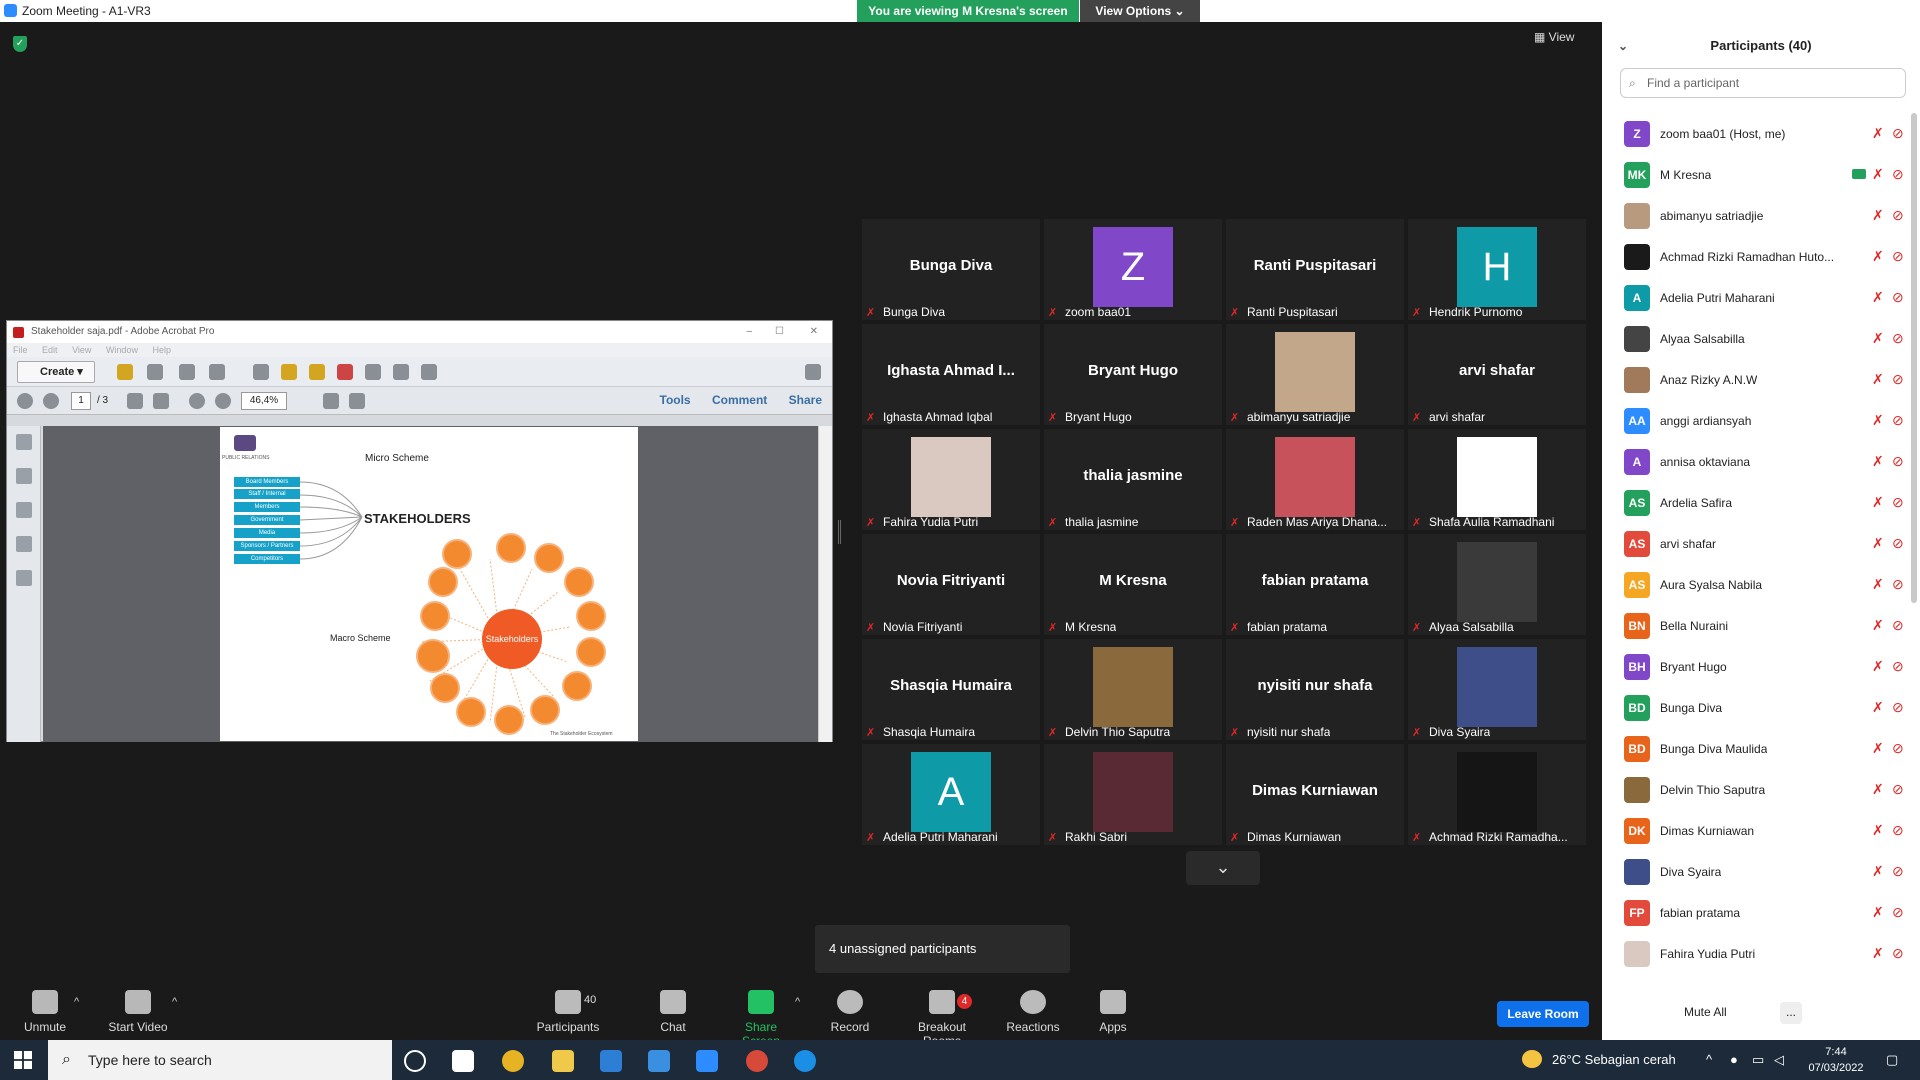 This screenshot has width=1920, height=1080. What do you see at coordinates (1497, 689) in the screenshot?
I see `video-tile: ✗ Diva Syaira` at bounding box center [1497, 689].